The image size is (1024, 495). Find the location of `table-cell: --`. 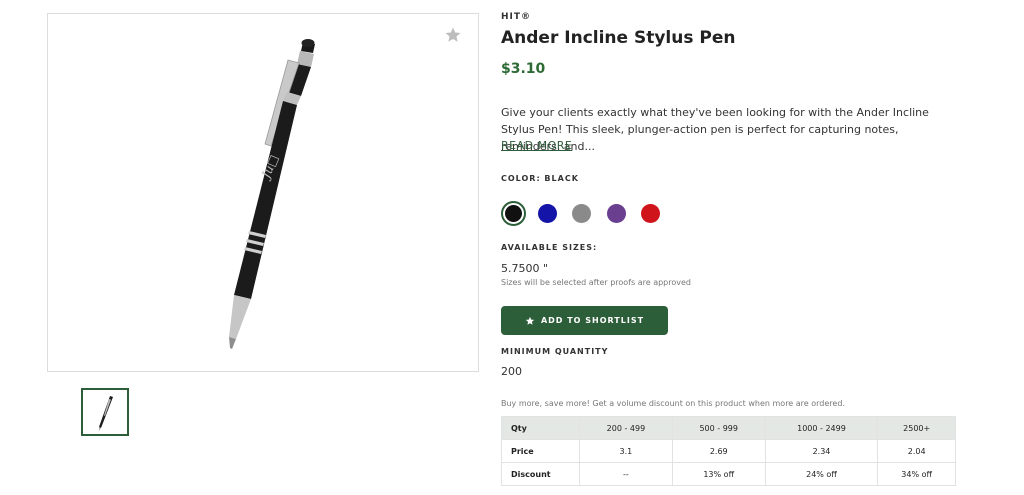

table-cell: -- is located at coordinates (626, 474).